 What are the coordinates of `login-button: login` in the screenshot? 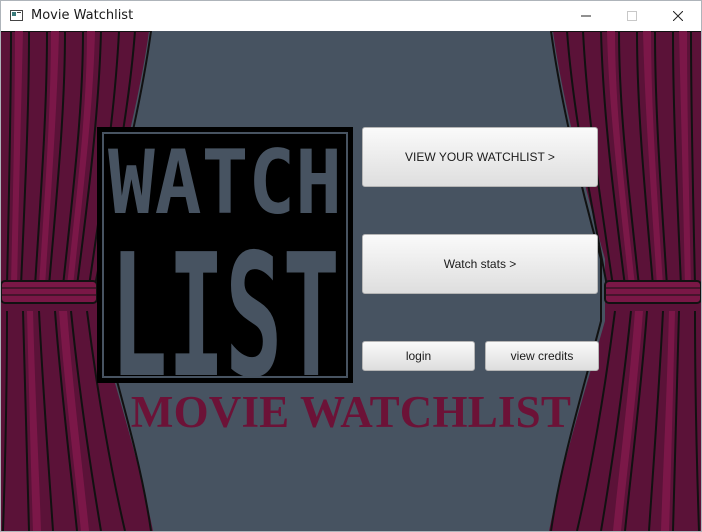 It's located at (418, 356).